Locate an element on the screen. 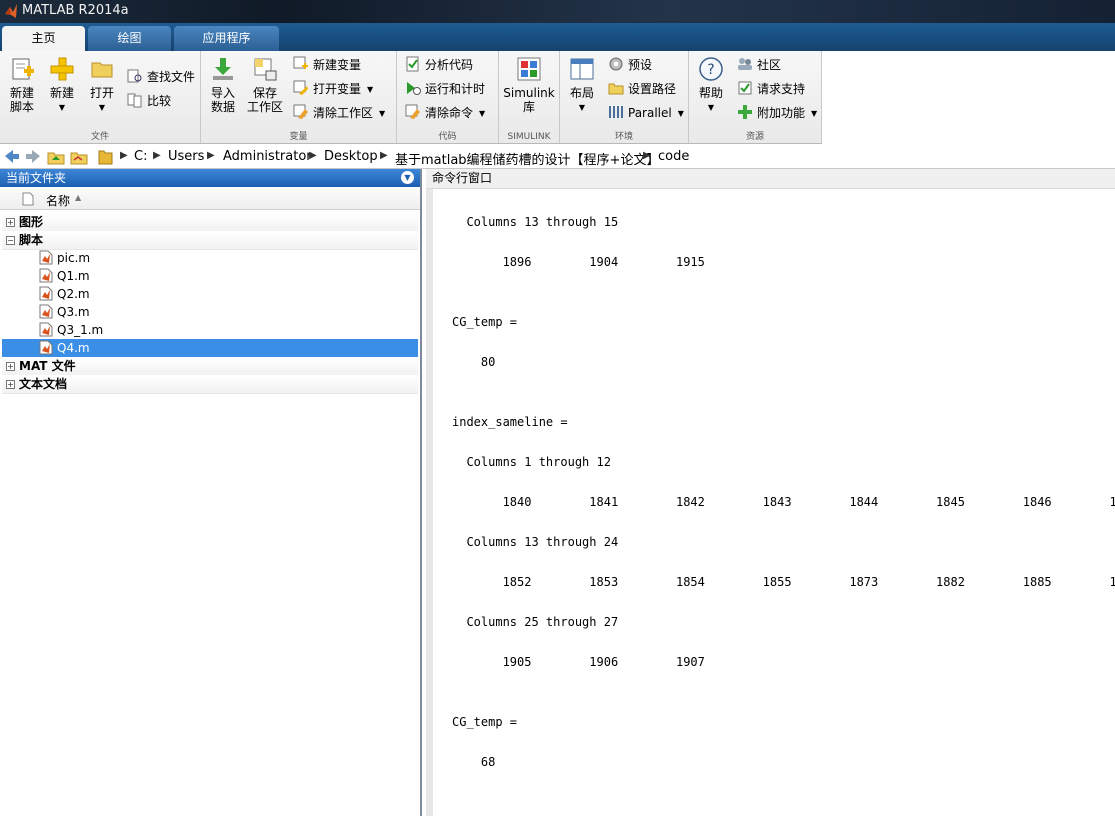  panel-actions-chevron-icon: ▼ is located at coordinates (407, 177).